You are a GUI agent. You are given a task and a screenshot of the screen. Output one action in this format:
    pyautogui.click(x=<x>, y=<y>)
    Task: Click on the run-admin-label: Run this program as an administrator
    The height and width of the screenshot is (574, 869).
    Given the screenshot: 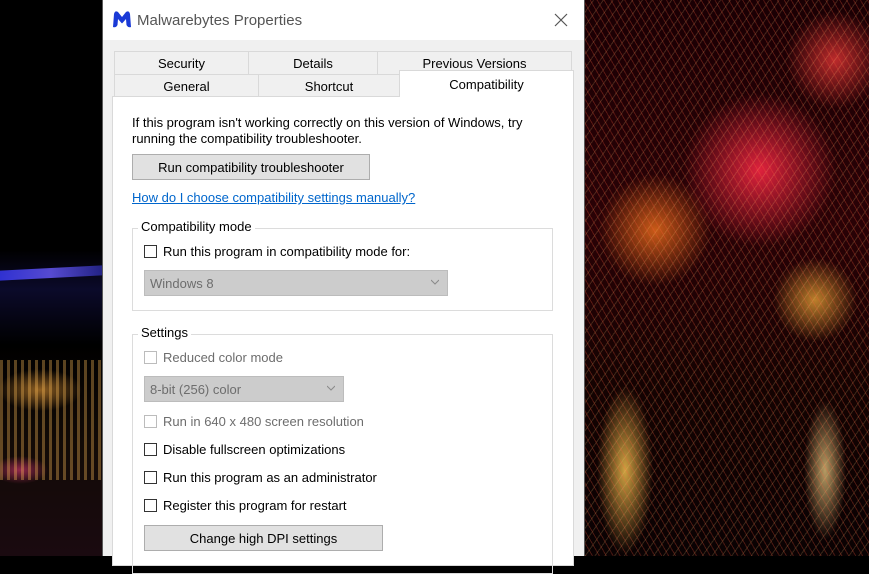 What is the action you would take?
    pyautogui.click(x=270, y=477)
    